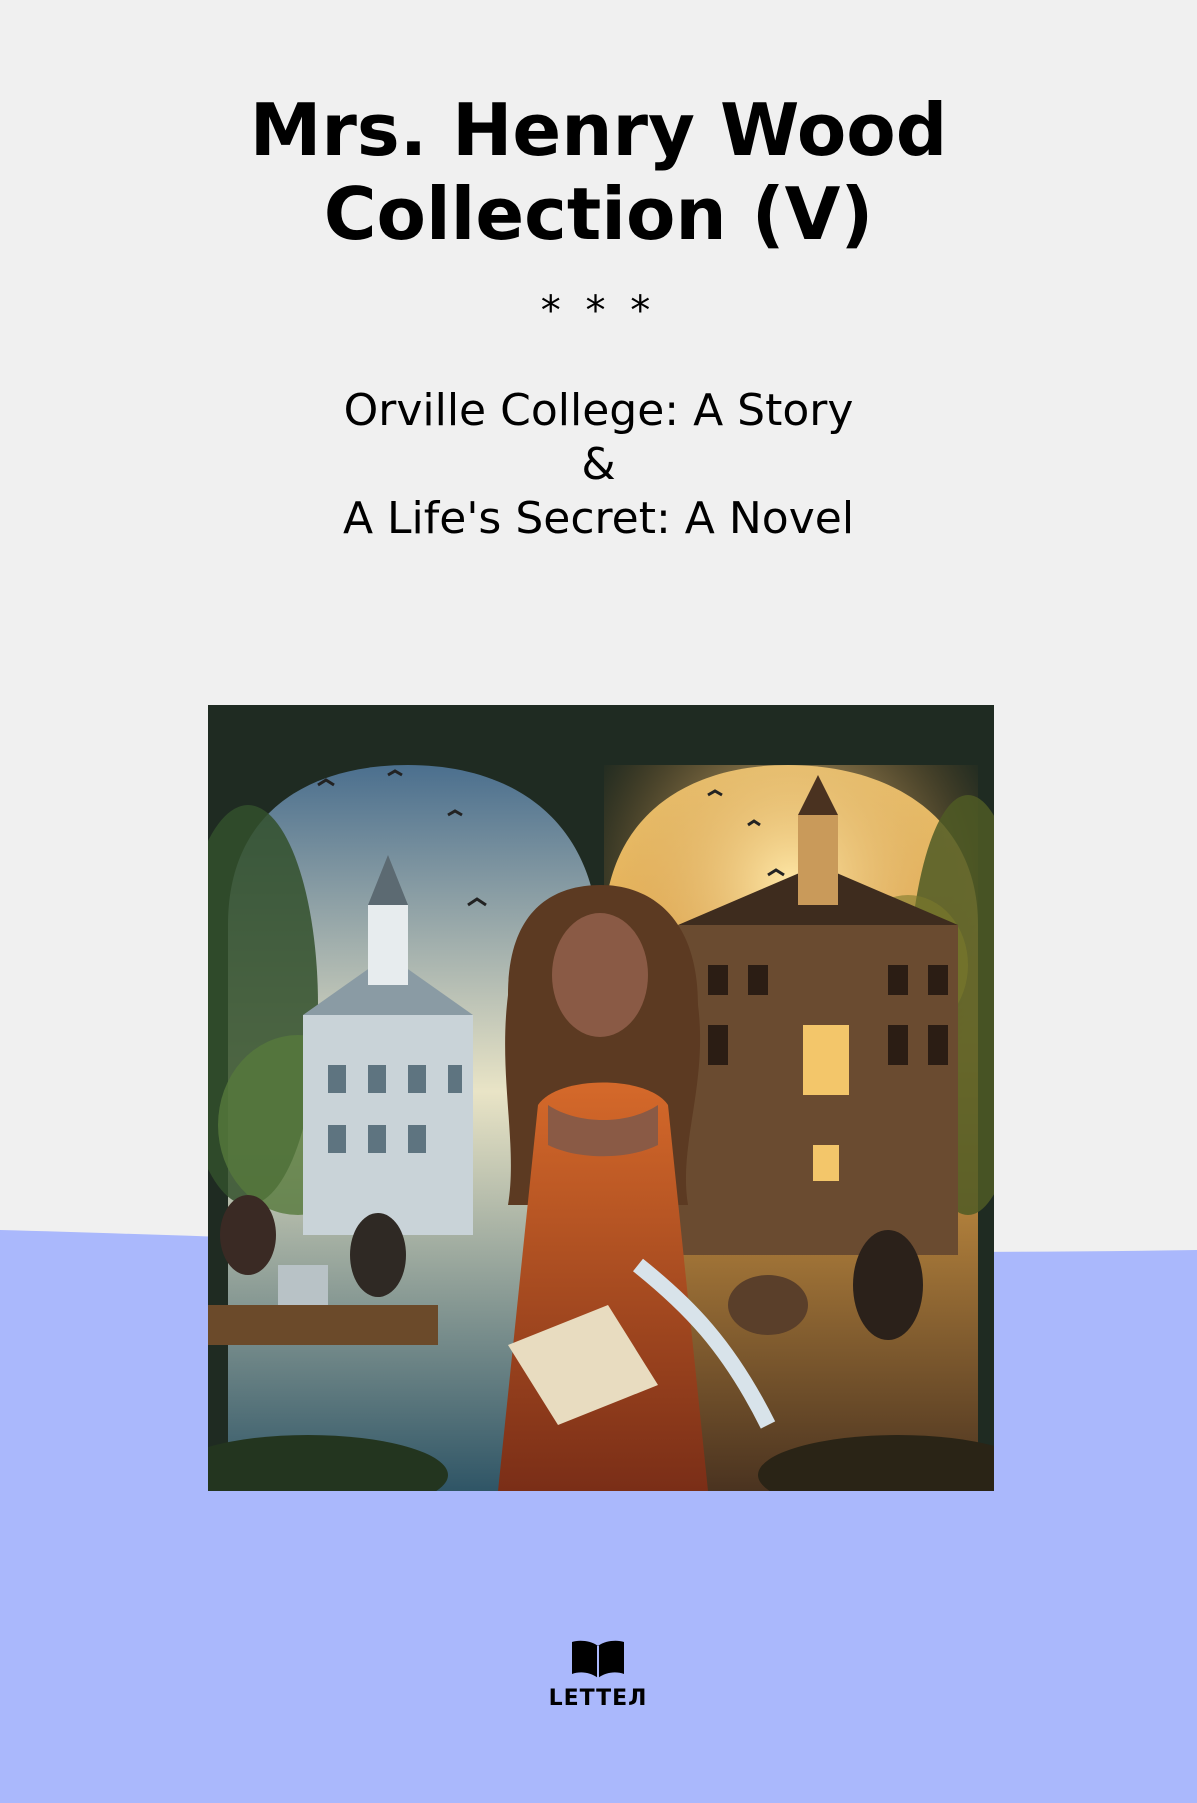 The image size is (1197, 1803). What do you see at coordinates (598, 410) in the screenshot?
I see `work-title-1: Orville College: A Story` at bounding box center [598, 410].